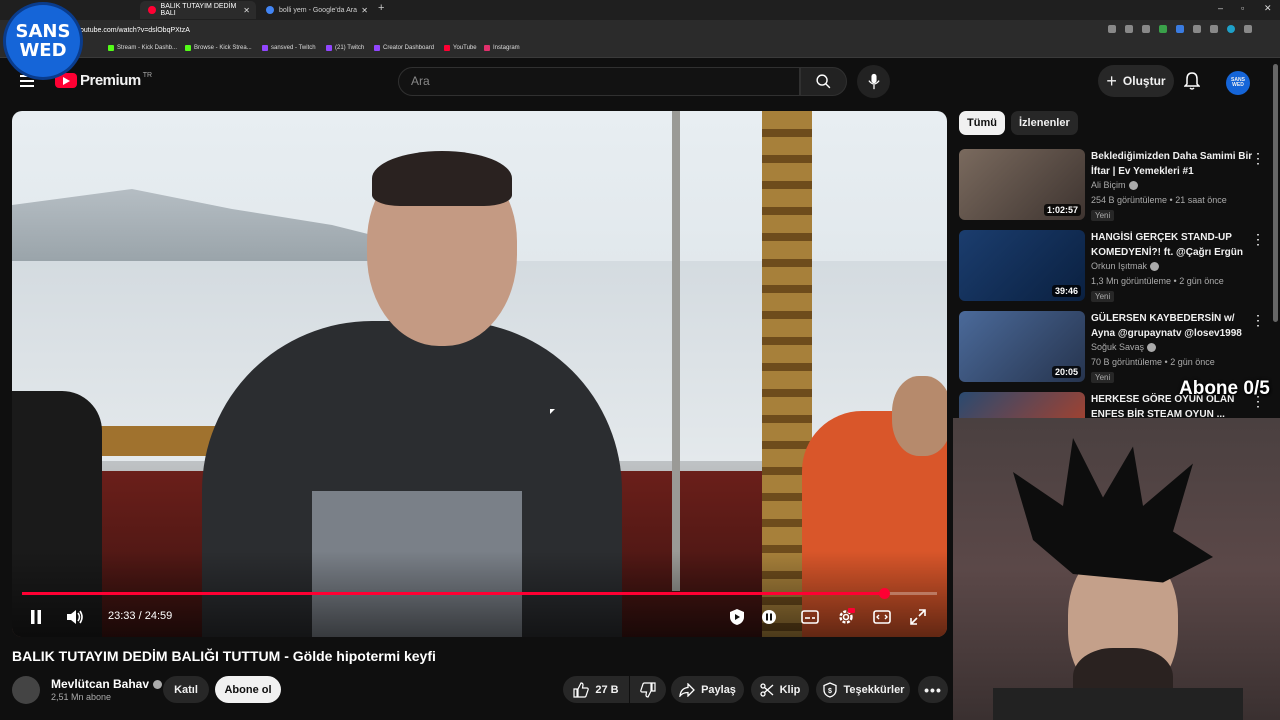  I want to click on zoom-icon, so click(1112, 29).